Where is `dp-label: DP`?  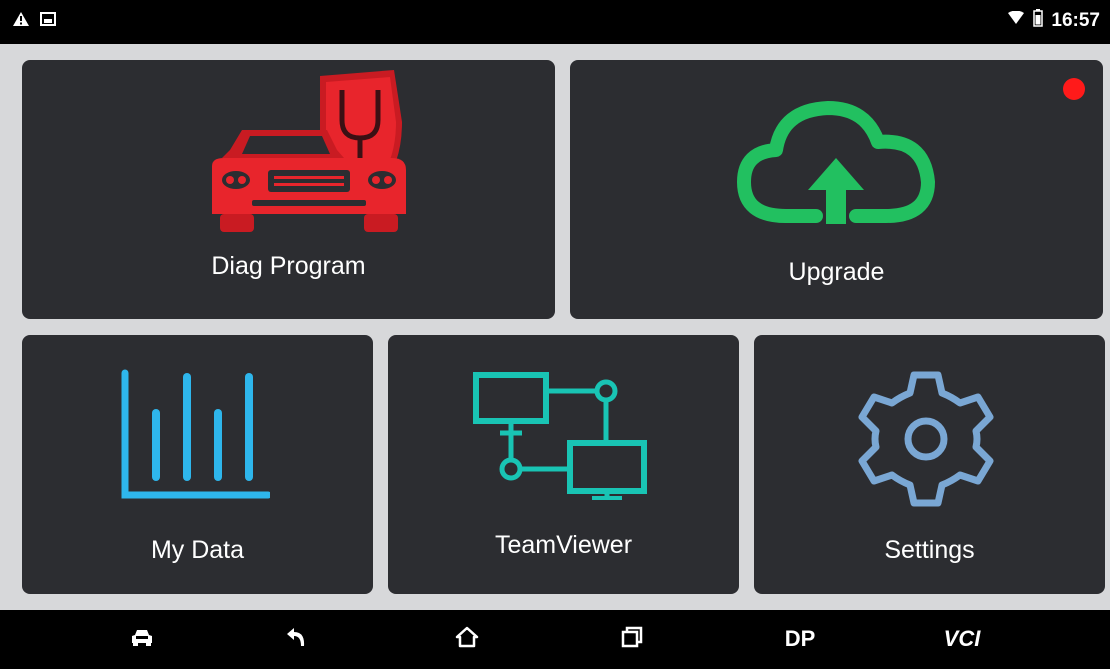
dp-label: DP is located at coordinates (800, 638).